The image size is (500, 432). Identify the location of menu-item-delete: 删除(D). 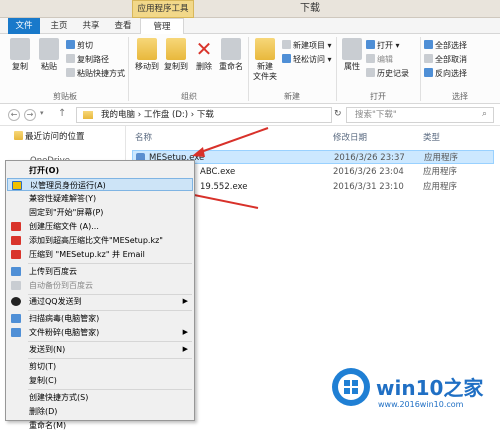
(100, 411).